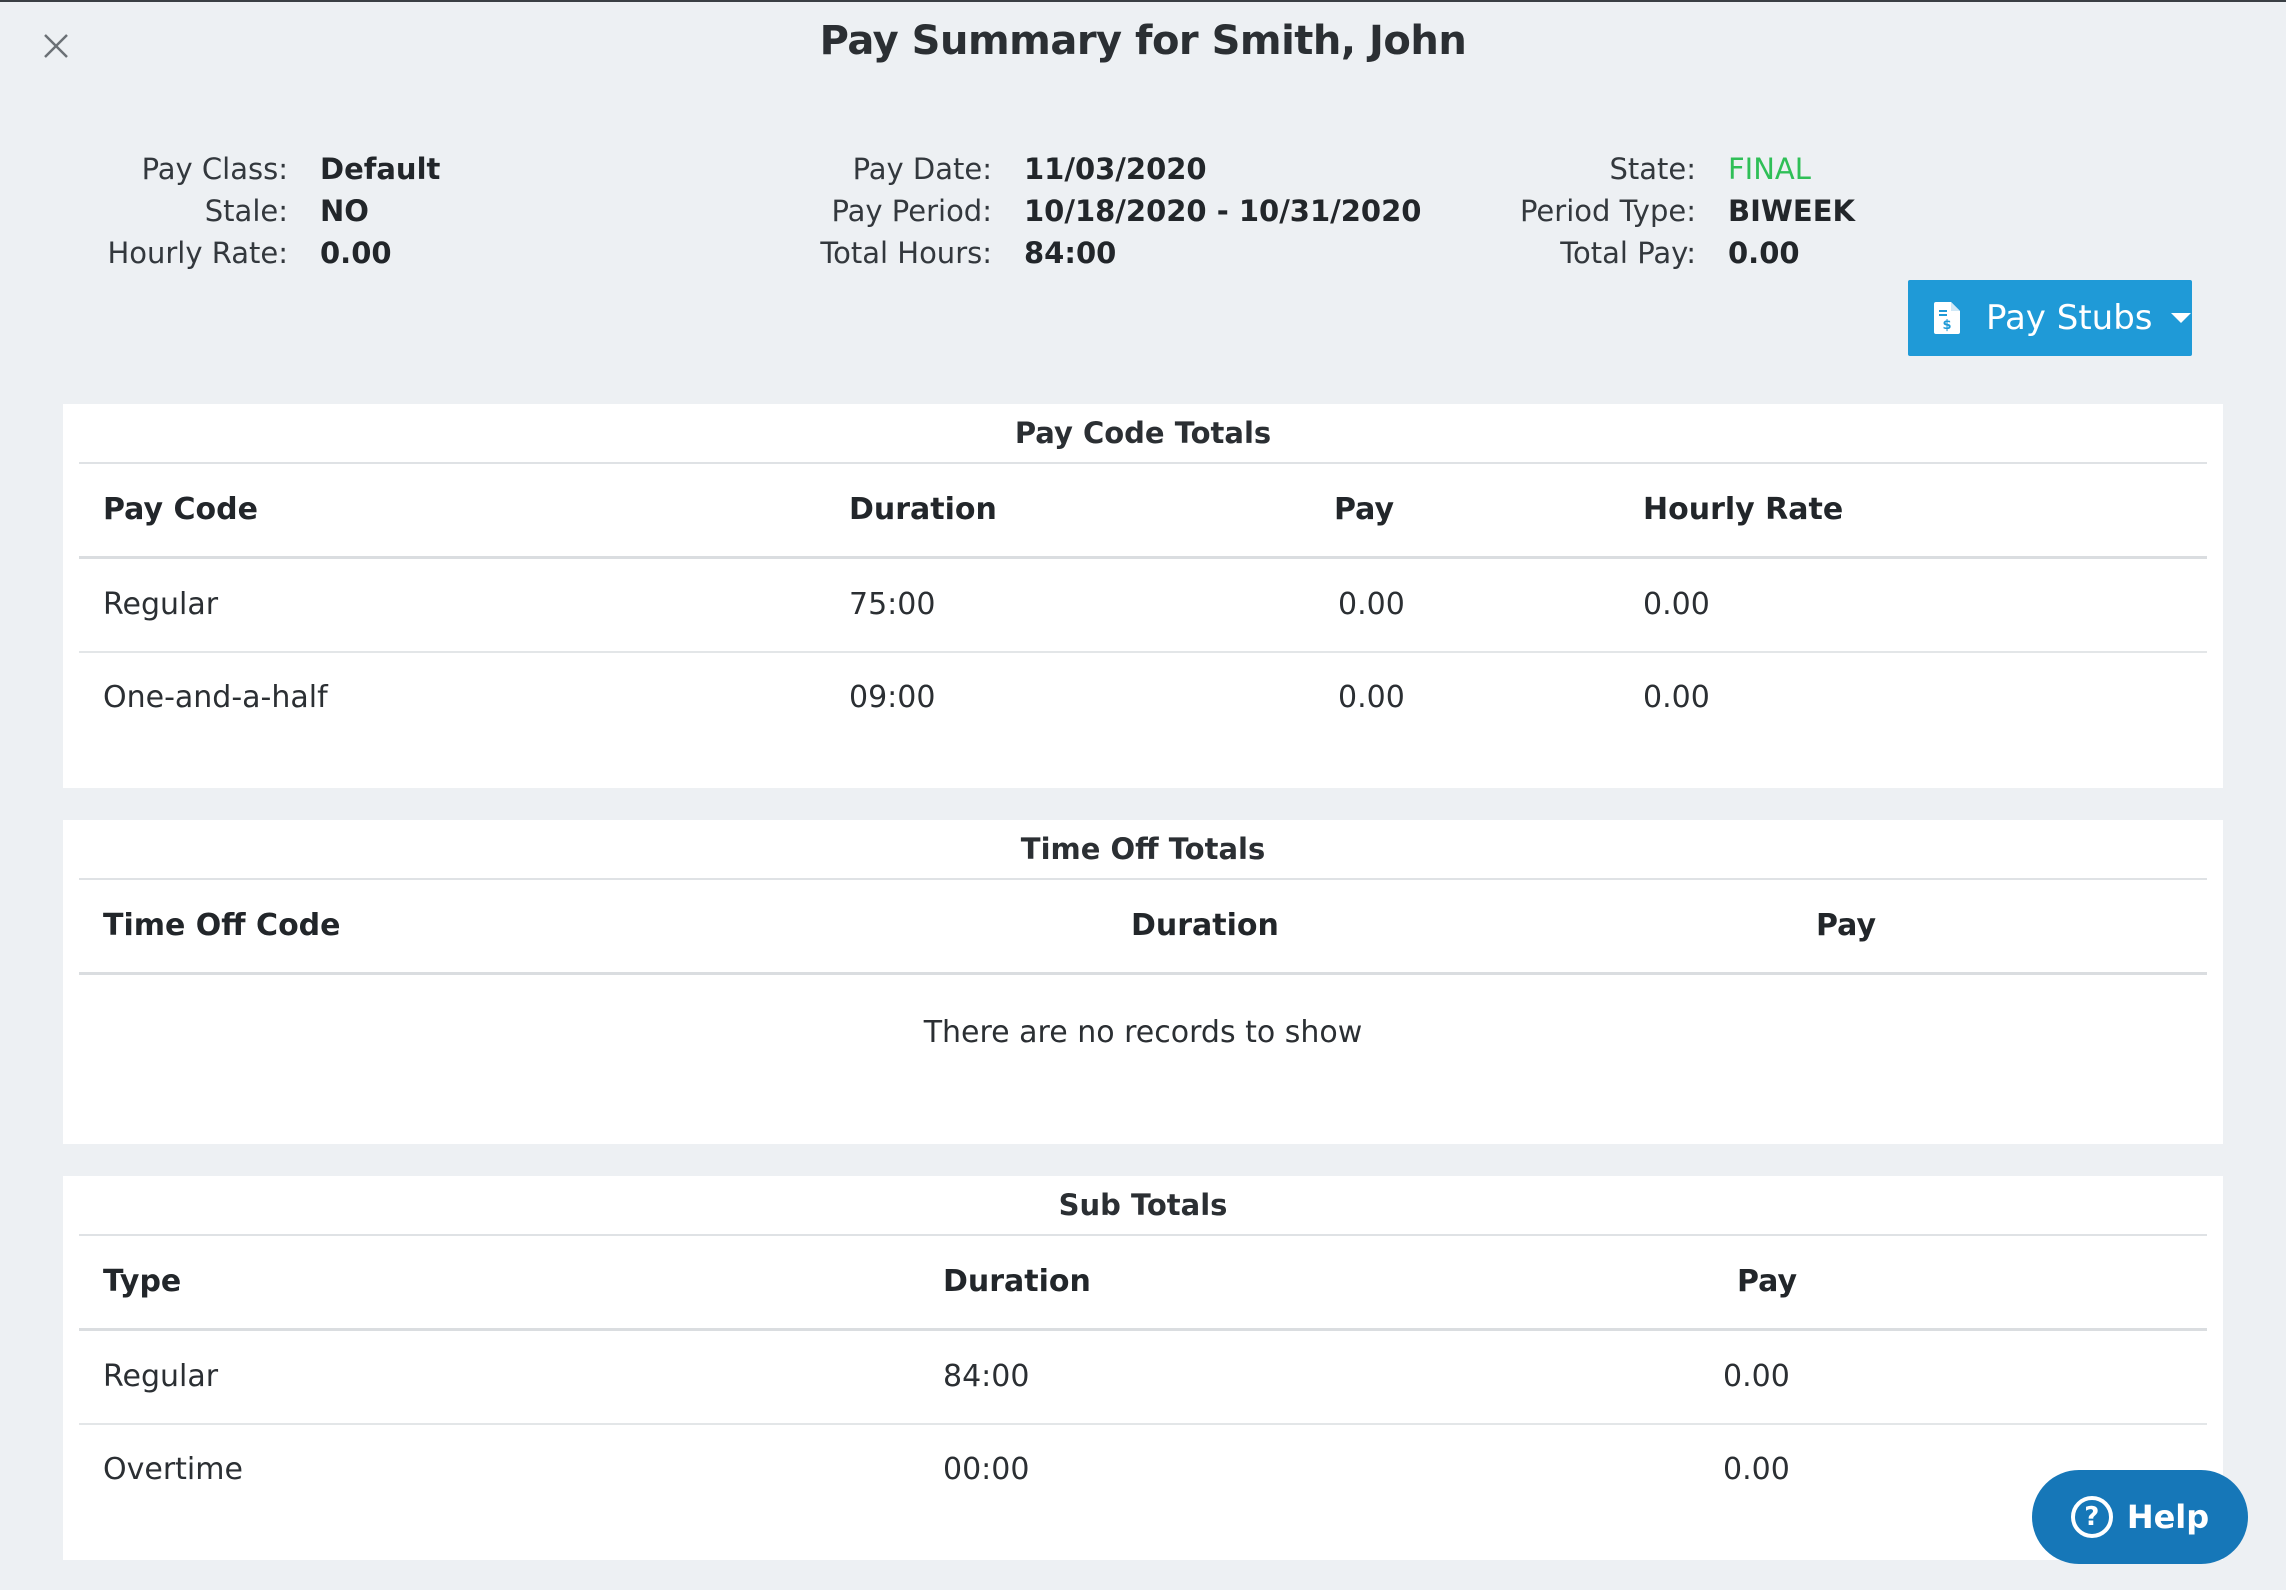 The width and height of the screenshot is (2286, 1590). I want to click on column-header-time-off-code: Time Off Code, so click(222, 926).